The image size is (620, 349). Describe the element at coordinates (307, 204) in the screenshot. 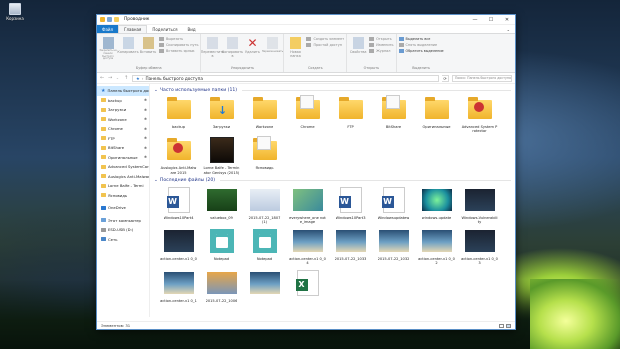

I see `recent-file-item: everywhere_one note_image` at that location.